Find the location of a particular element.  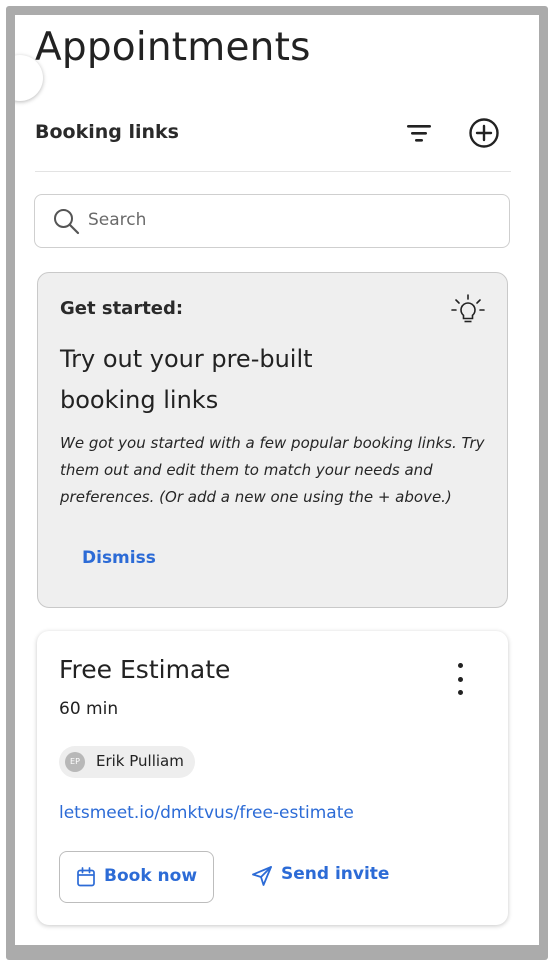

tip-label: Get started: is located at coordinates (122, 308).